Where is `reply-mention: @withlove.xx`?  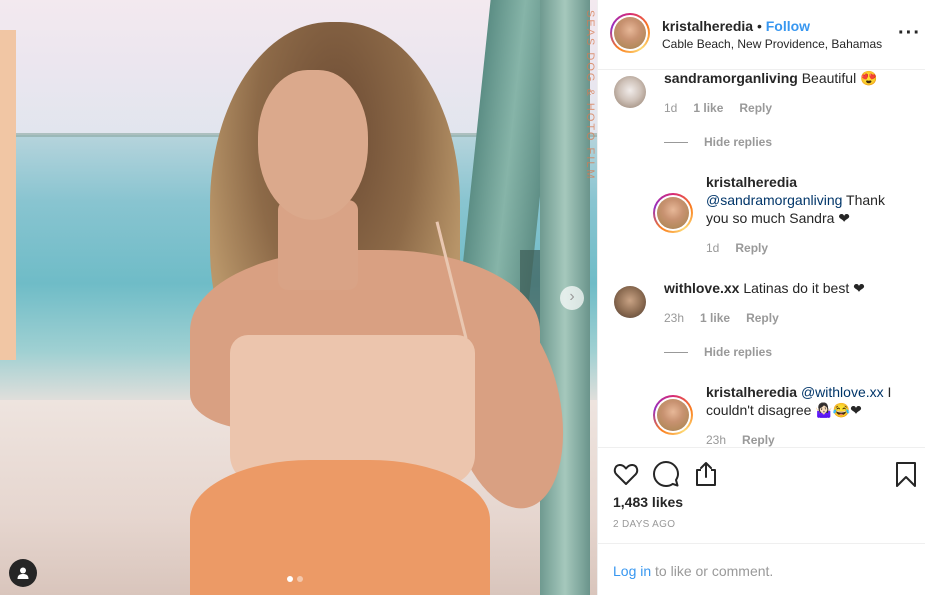
reply-mention: @withlove.xx is located at coordinates (842, 392).